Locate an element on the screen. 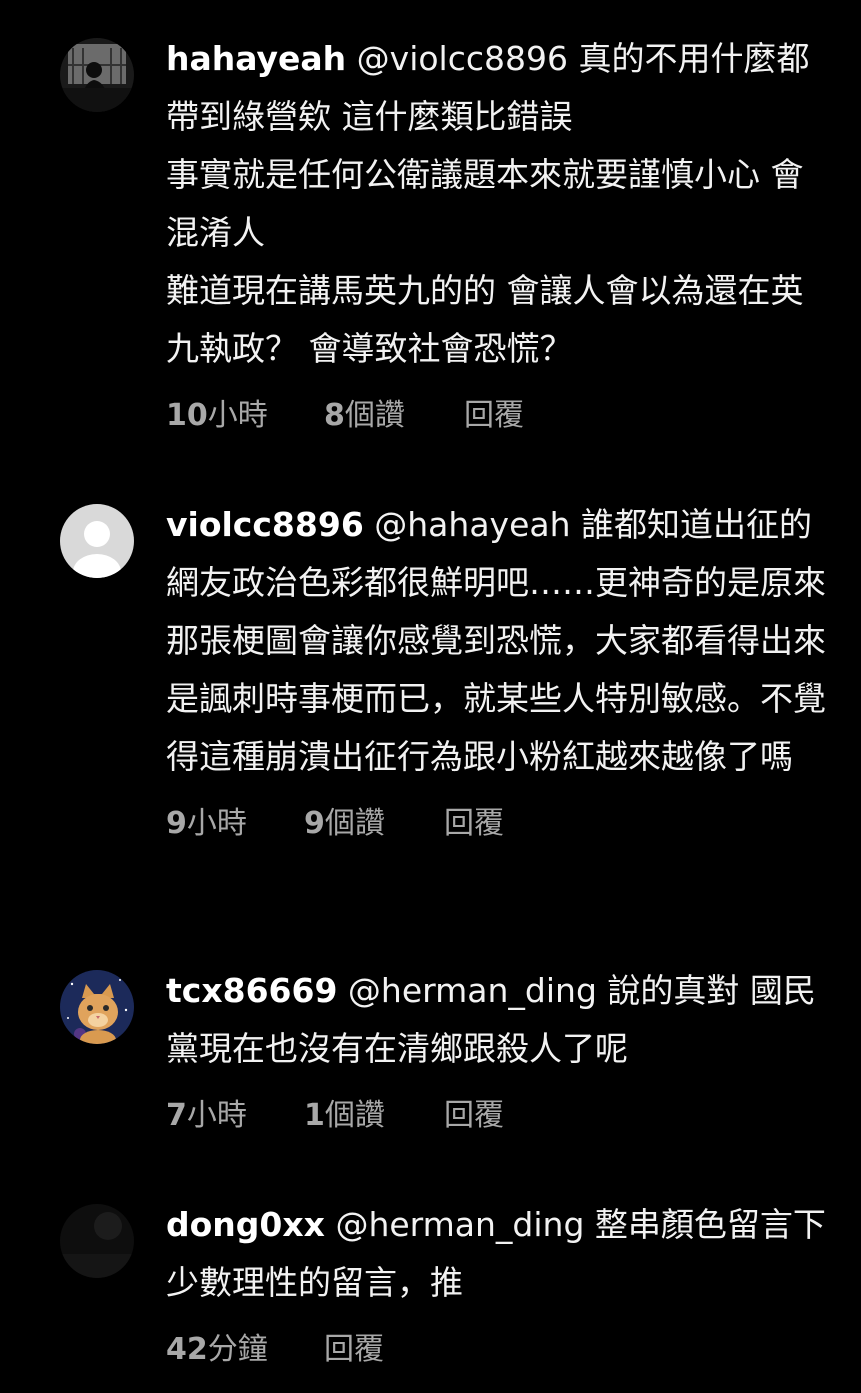 Image resolution: width=861 pixels, height=1393 pixels. comment-meta: 7小時 1個讚 回覆 is located at coordinates (501, 1111).